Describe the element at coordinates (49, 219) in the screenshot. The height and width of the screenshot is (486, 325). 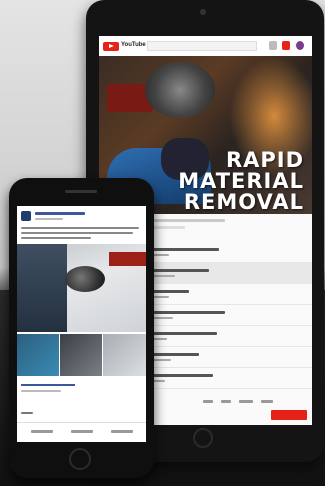
I see `post-timestamp` at that location.